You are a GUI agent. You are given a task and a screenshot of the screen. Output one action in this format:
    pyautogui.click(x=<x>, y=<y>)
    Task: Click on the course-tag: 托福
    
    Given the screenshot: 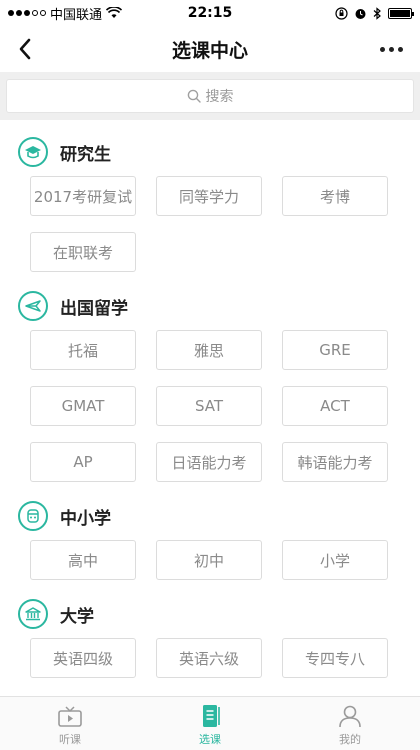 What is the action you would take?
    pyautogui.click(x=83, y=350)
    